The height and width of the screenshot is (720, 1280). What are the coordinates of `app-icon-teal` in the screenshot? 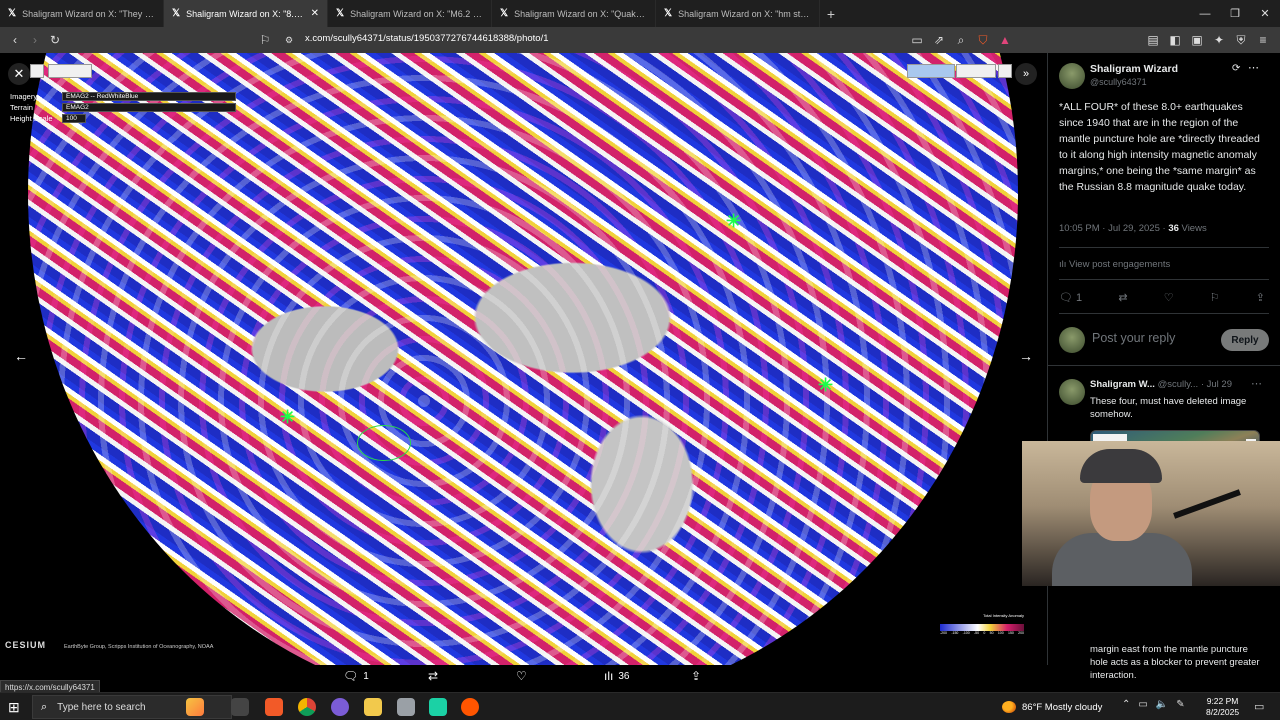 It's located at (438, 707).